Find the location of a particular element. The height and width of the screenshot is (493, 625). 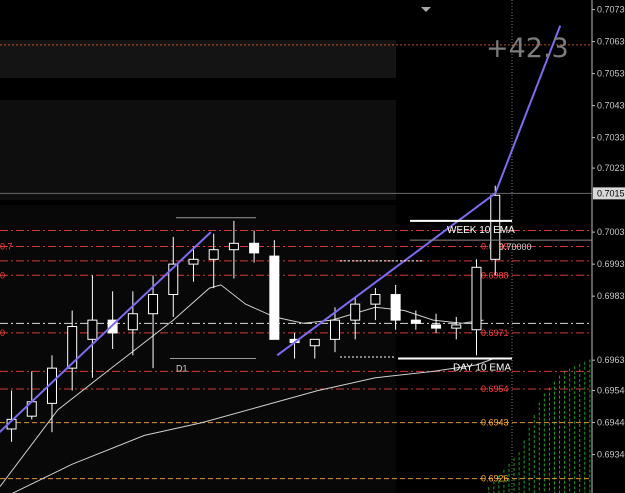

level-label: 0.6926 is located at coordinates (495, 479).